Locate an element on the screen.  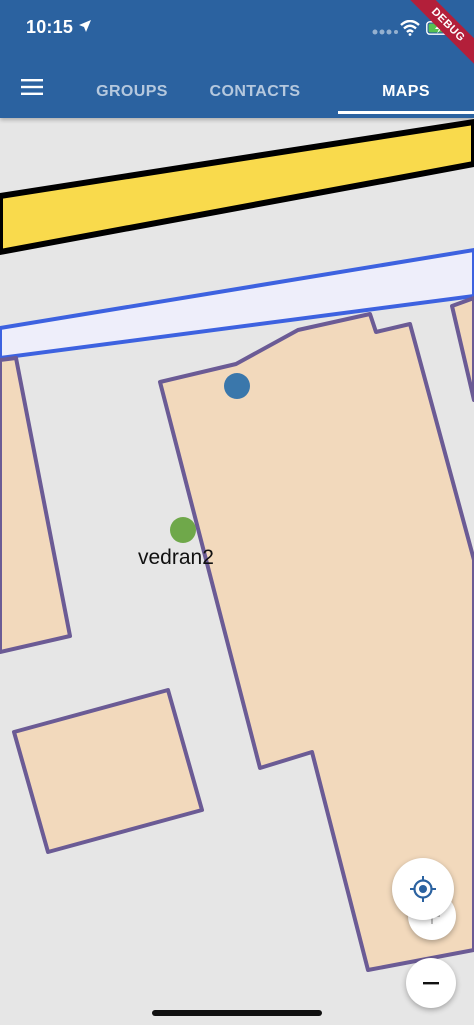
app-bar: 10:15 GROUPS CONTACTS MAPS DEBUG is located at coordinates (237, 59).